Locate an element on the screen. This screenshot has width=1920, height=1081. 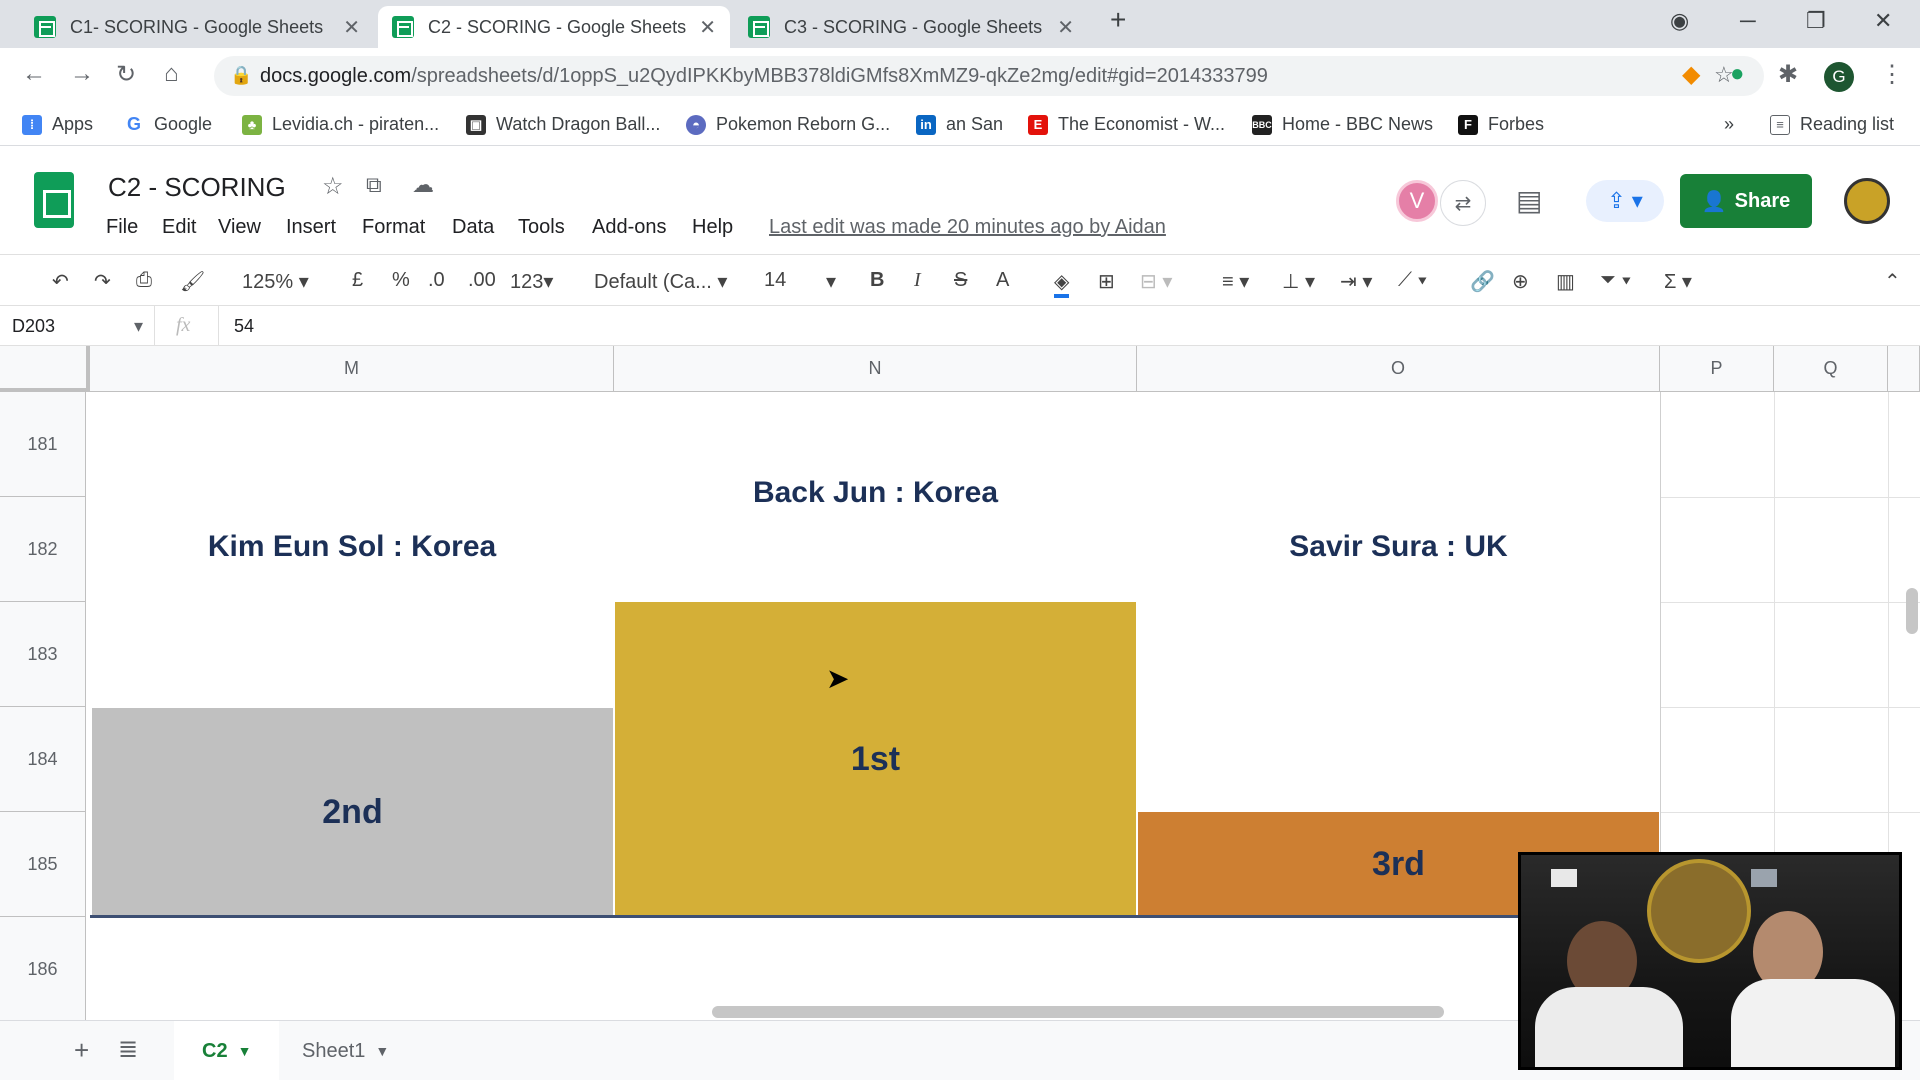
tab-search-icon: ◉ is located at coordinates (1679, 21).